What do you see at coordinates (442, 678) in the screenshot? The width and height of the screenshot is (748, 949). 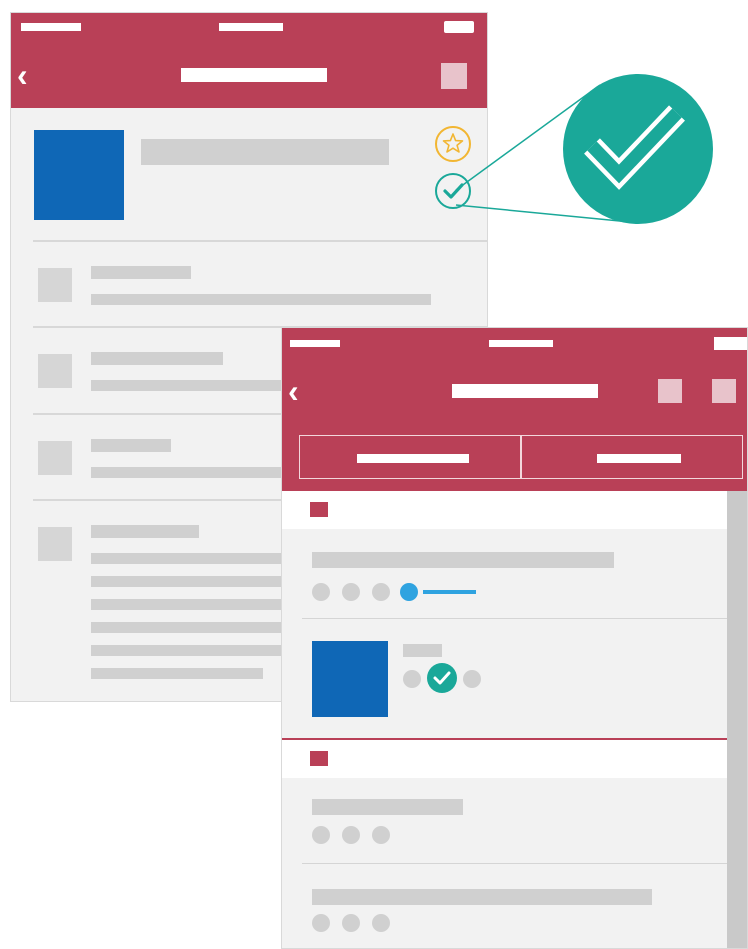 I see `check-icon` at bounding box center [442, 678].